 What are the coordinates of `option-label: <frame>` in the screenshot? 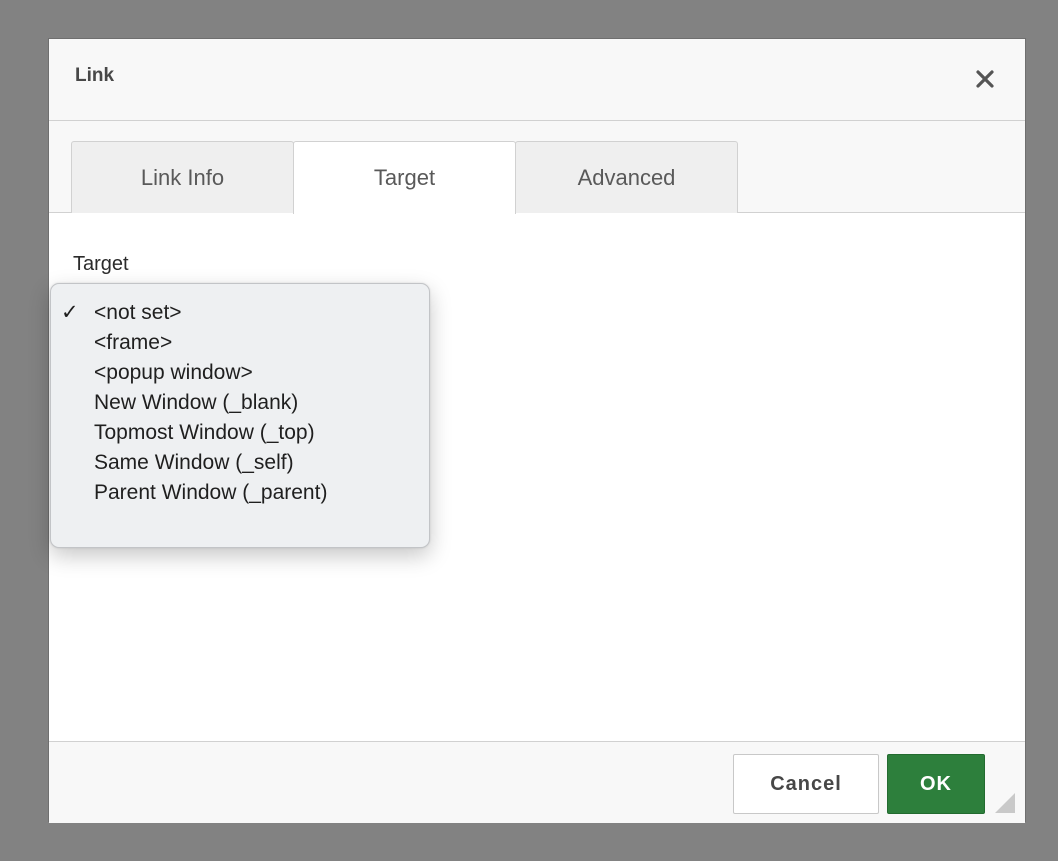 It's located at (133, 342).